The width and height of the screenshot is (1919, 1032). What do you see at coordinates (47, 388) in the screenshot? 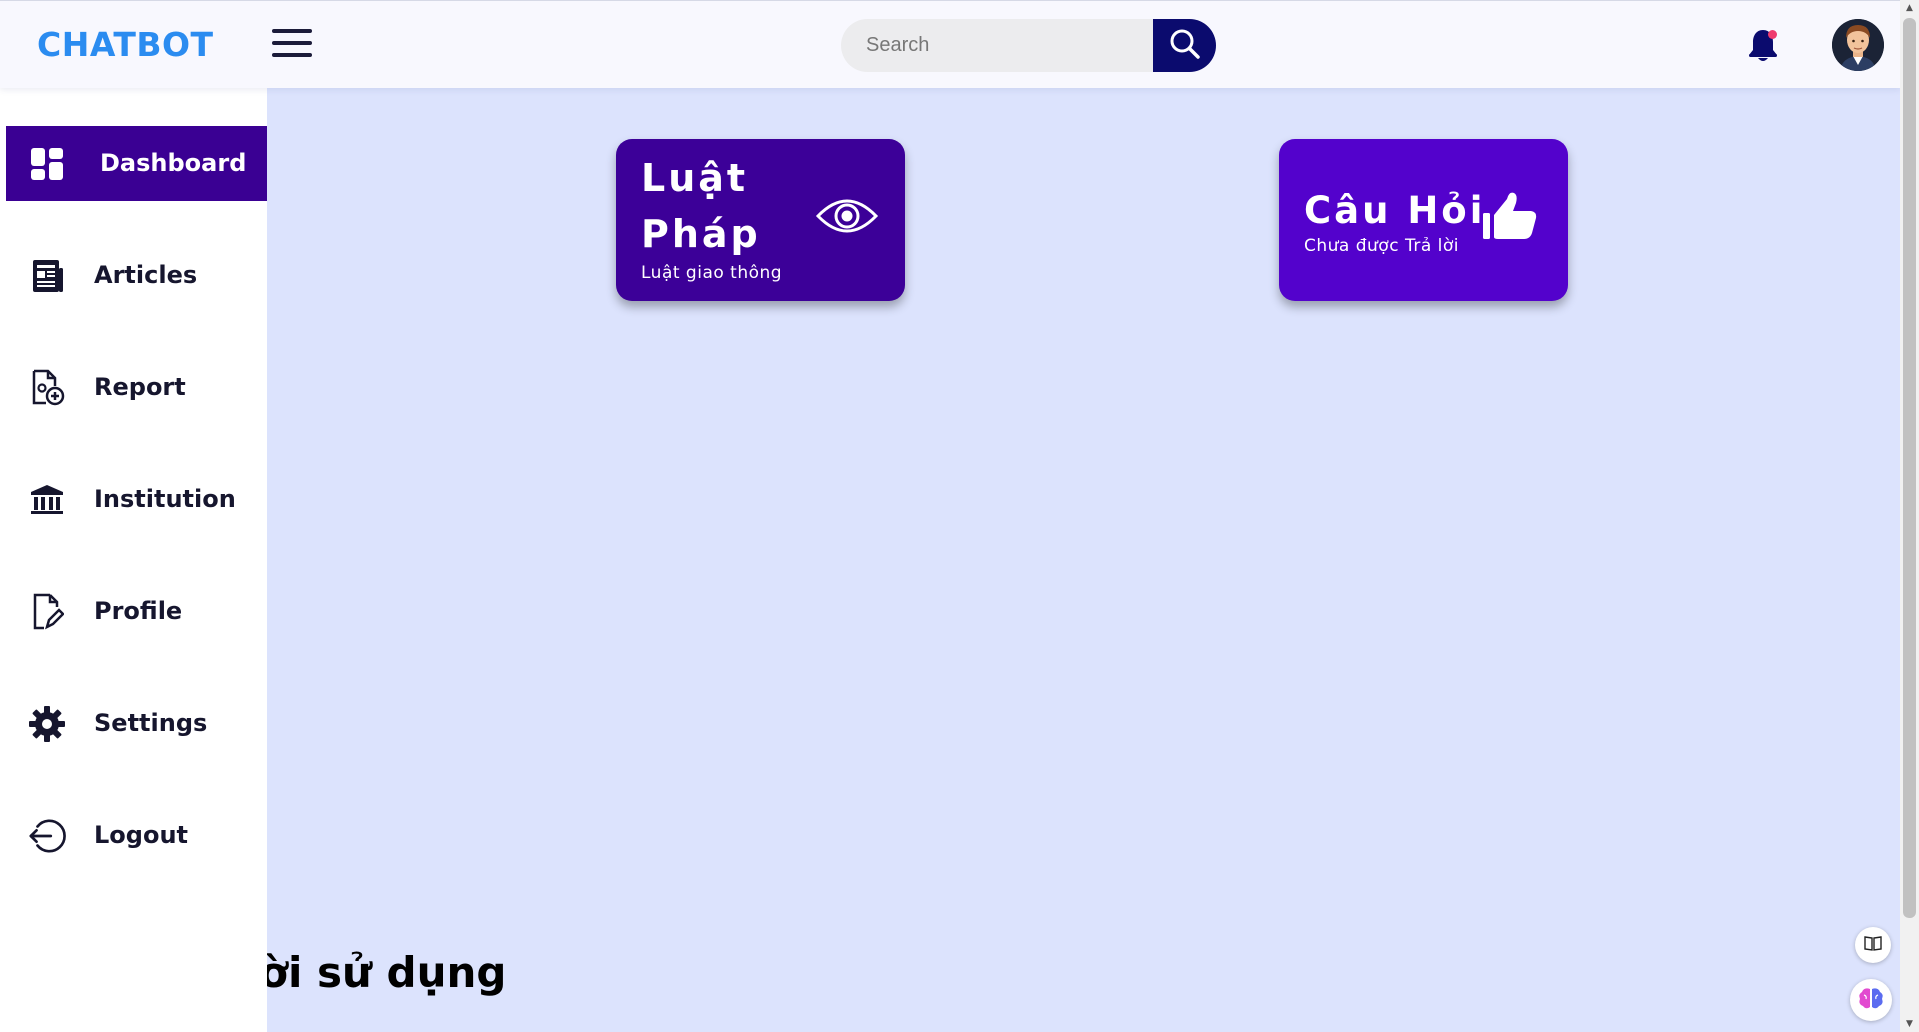
I see `report-add-icon` at bounding box center [47, 388].